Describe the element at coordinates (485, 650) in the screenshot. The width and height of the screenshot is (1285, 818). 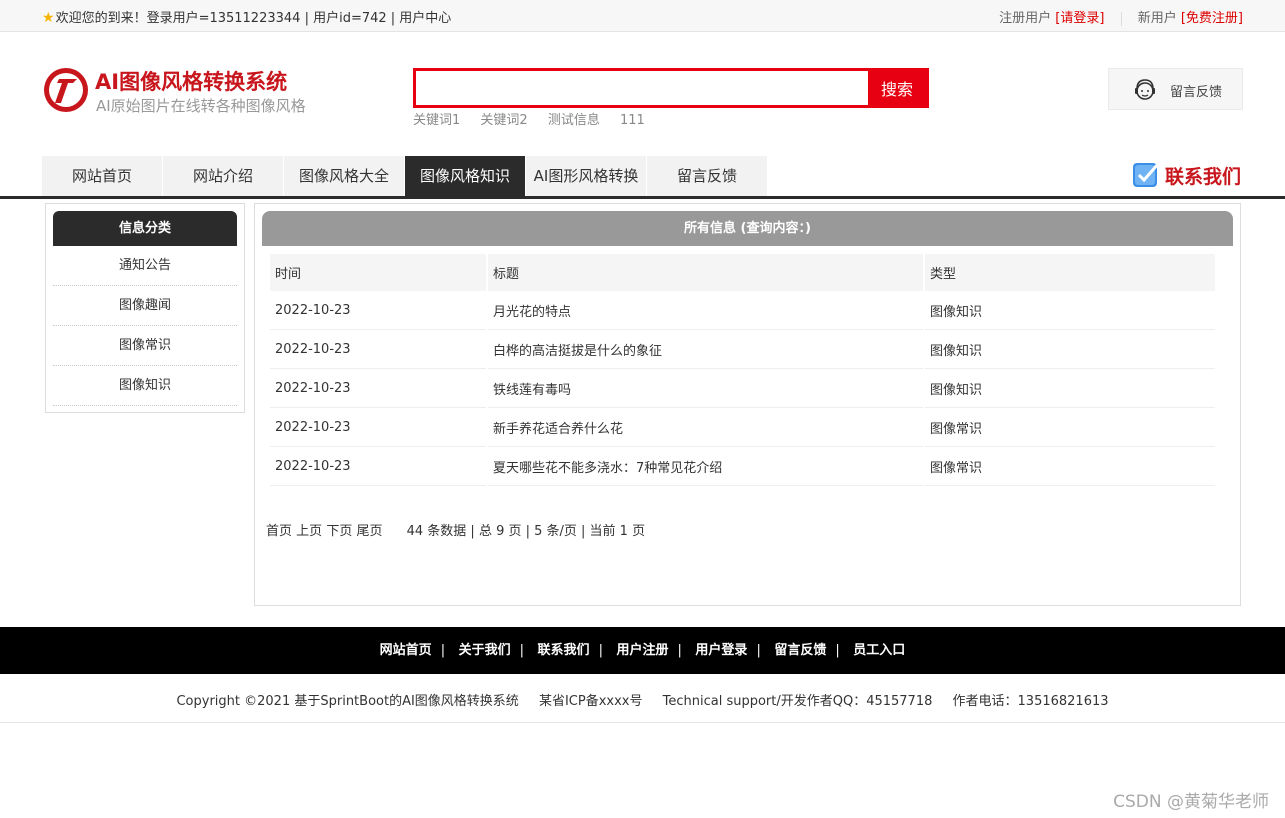
I see `footer-link-about: 关于我们` at that location.